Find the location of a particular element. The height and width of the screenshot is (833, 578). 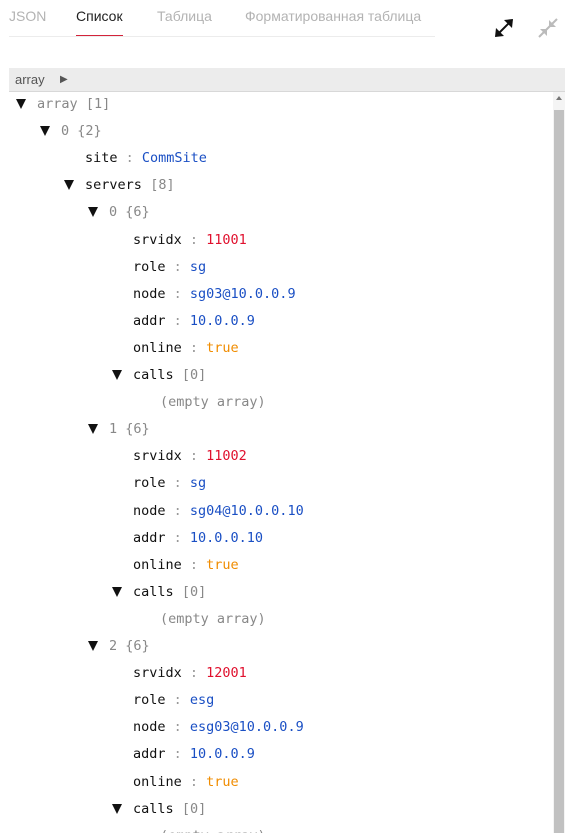

breadcrumb: array ▶ is located at coordinates (287, 80).